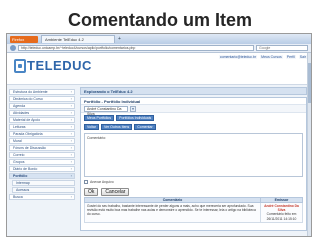 The height and width of the screenshot is (240, 320). I want to click on profile-link: Perfil, so click(290, 57).